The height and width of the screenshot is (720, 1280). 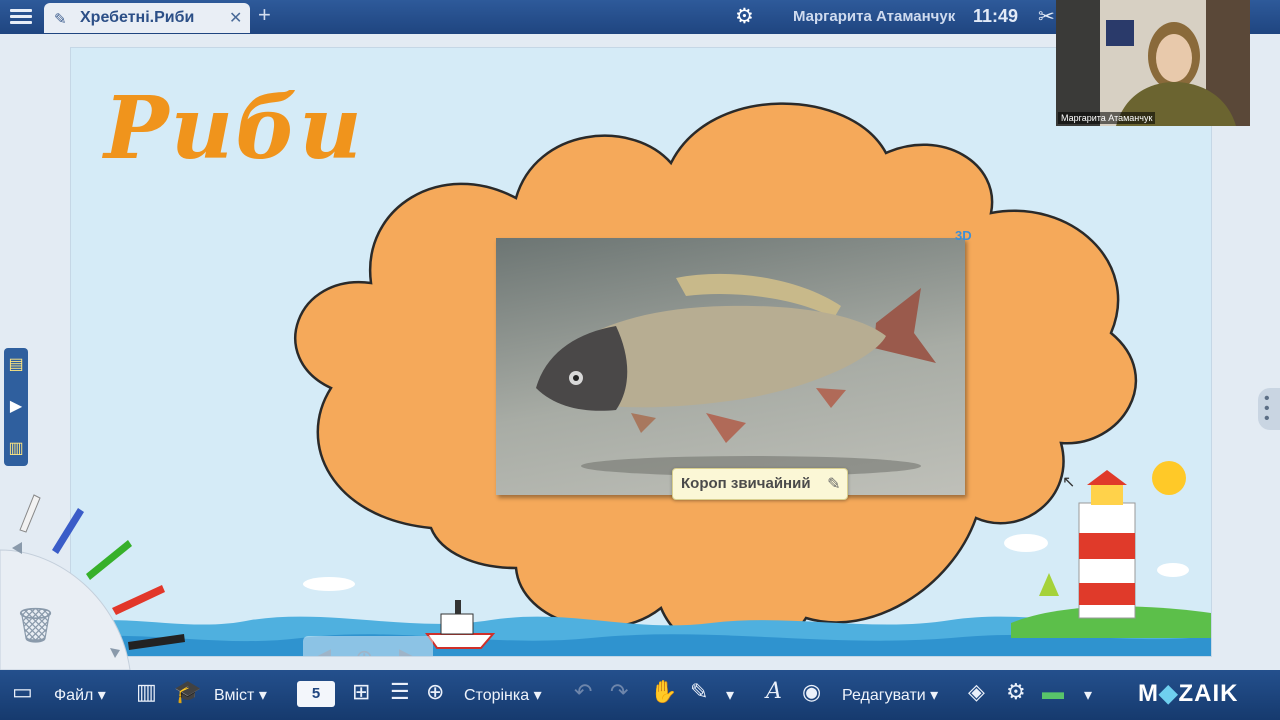 I want to click on side-panel-right: • • •, so click(x=1269, y=409).